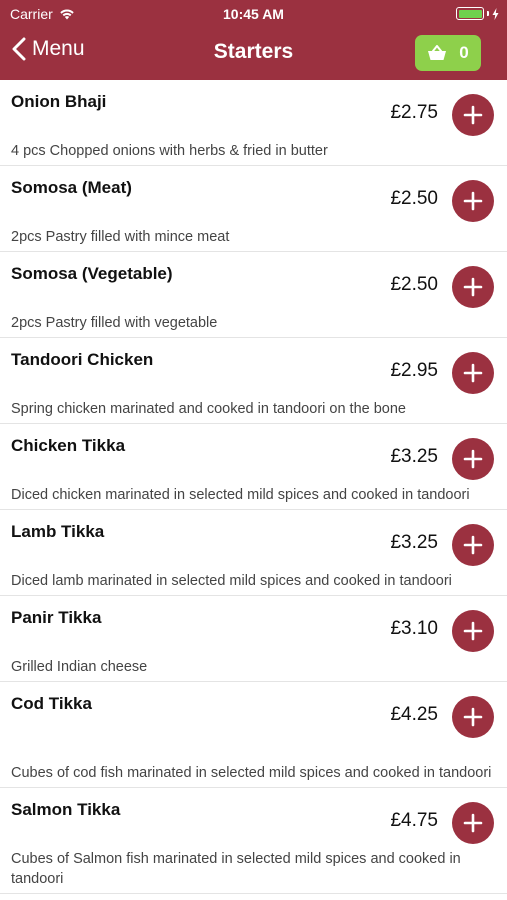 The width and height of the screenshot is (507, 900). I want to click on item-price: £2.75, so click(414, 112).